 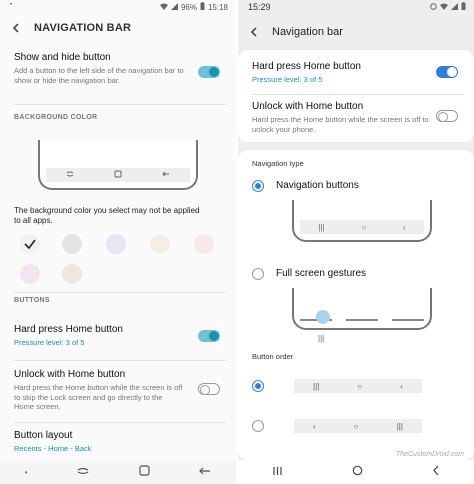 What do you see at coordinates (188, 7) in the screenshot?
I see `battery-percent: 96%` at bounding box center [188, 7].